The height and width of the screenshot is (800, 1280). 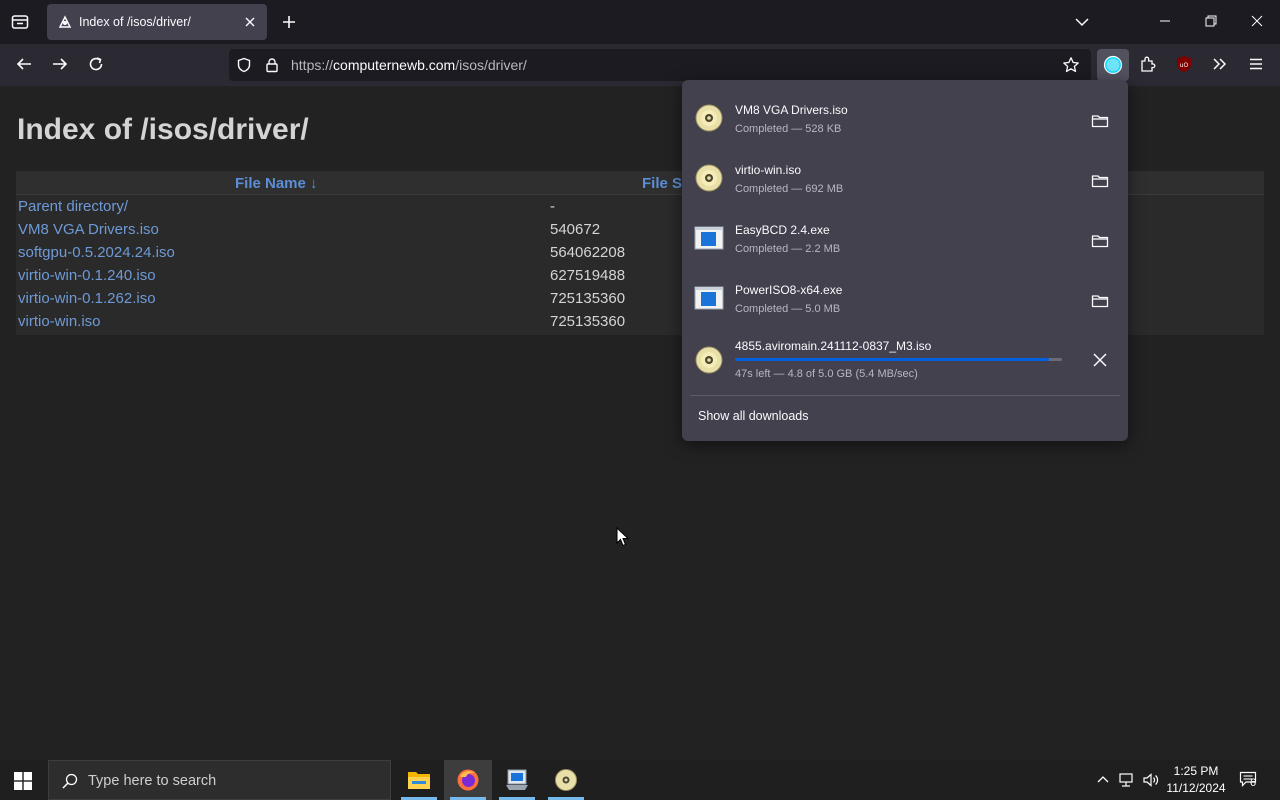 I want to click on taskbar-search-box: Type here to search, so click(x=219, y=780).